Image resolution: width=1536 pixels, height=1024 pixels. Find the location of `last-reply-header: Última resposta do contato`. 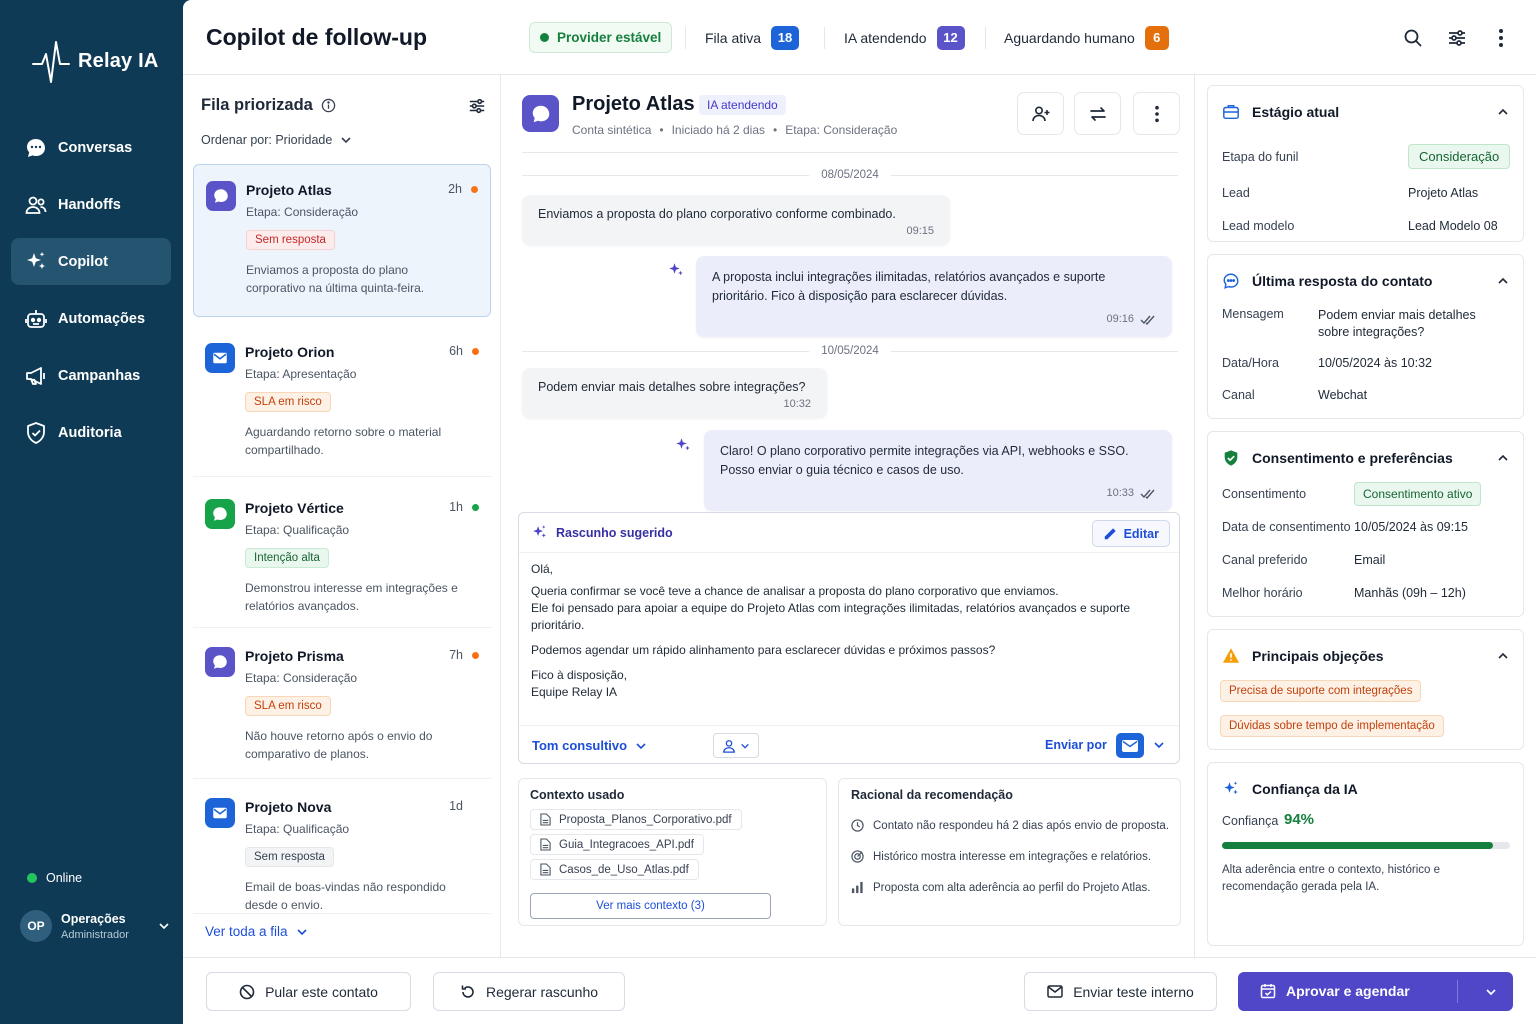

last-reply-header: Última resposta do contato is located at coordinates (1327, 281).